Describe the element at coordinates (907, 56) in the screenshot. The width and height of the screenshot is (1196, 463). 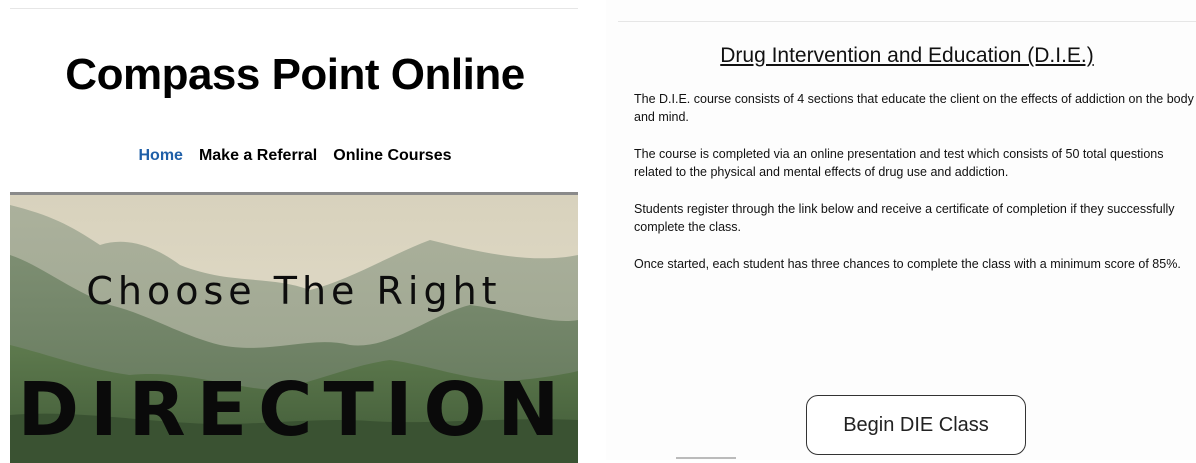
I see `course-title: Drug Intervention and Education (D.I.E.)` at that location.